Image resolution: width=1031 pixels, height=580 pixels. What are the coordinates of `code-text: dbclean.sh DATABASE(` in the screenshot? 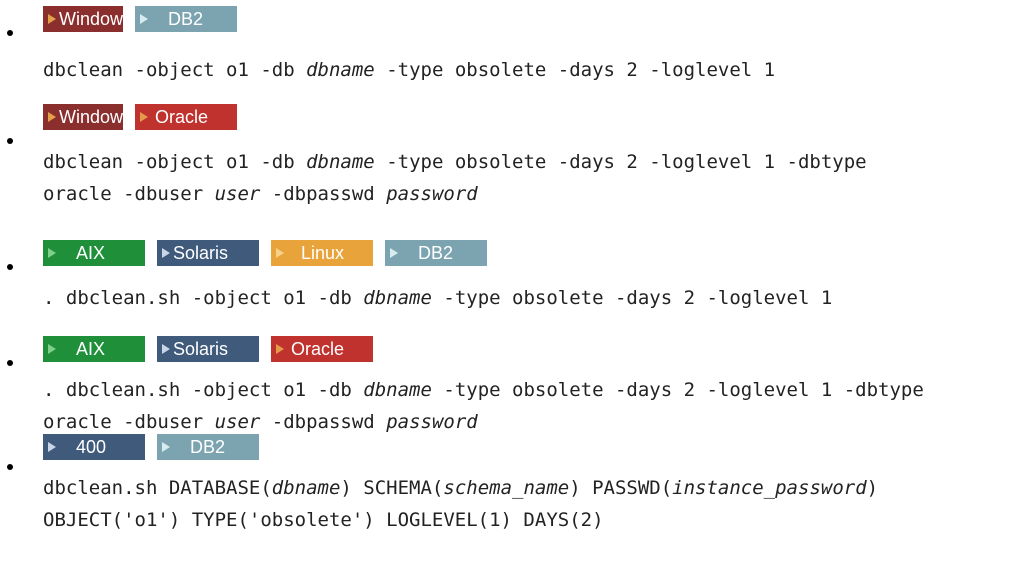 It's located at (157, 488).